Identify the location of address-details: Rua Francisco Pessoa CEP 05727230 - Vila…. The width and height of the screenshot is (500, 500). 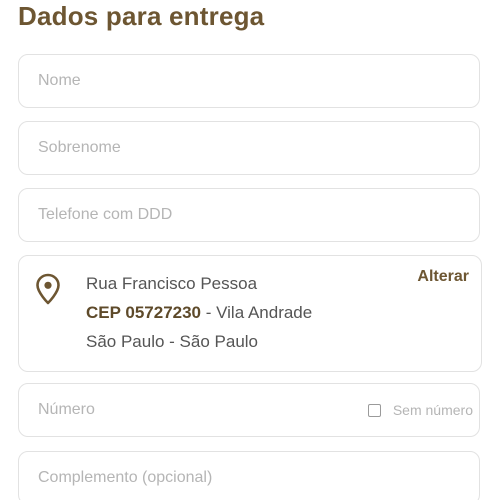
(199, 312).